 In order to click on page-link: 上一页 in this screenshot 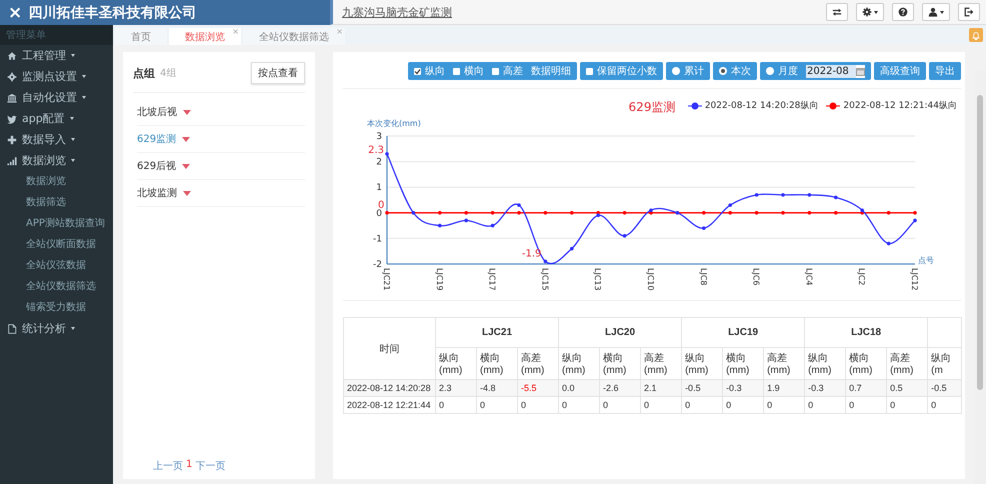, I will do `click(168, 466)`.